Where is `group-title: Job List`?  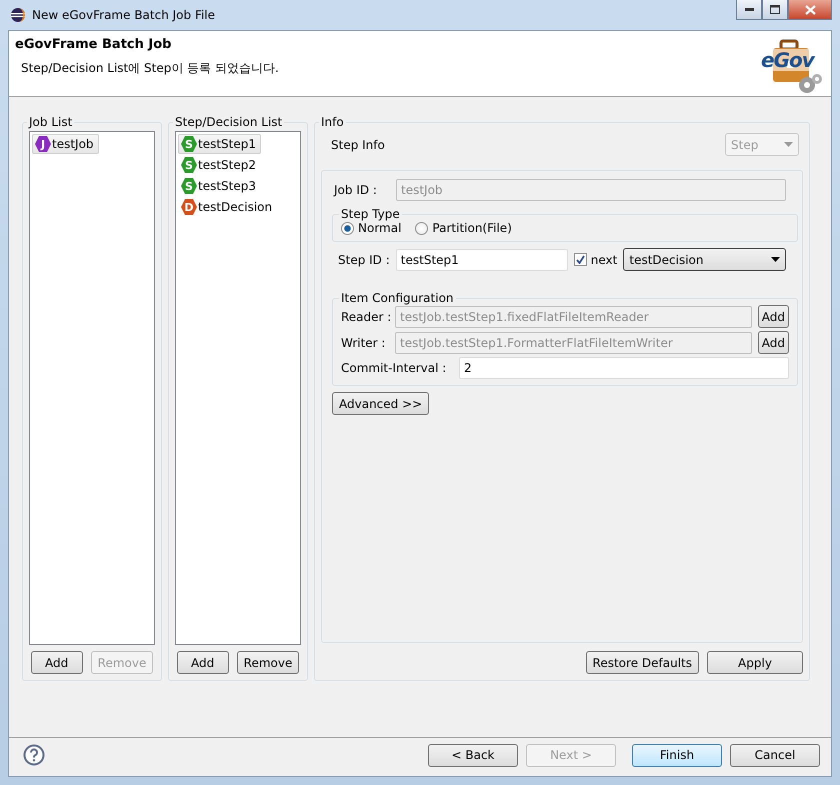 group-title: Job List is located at coordinates (50, 122).